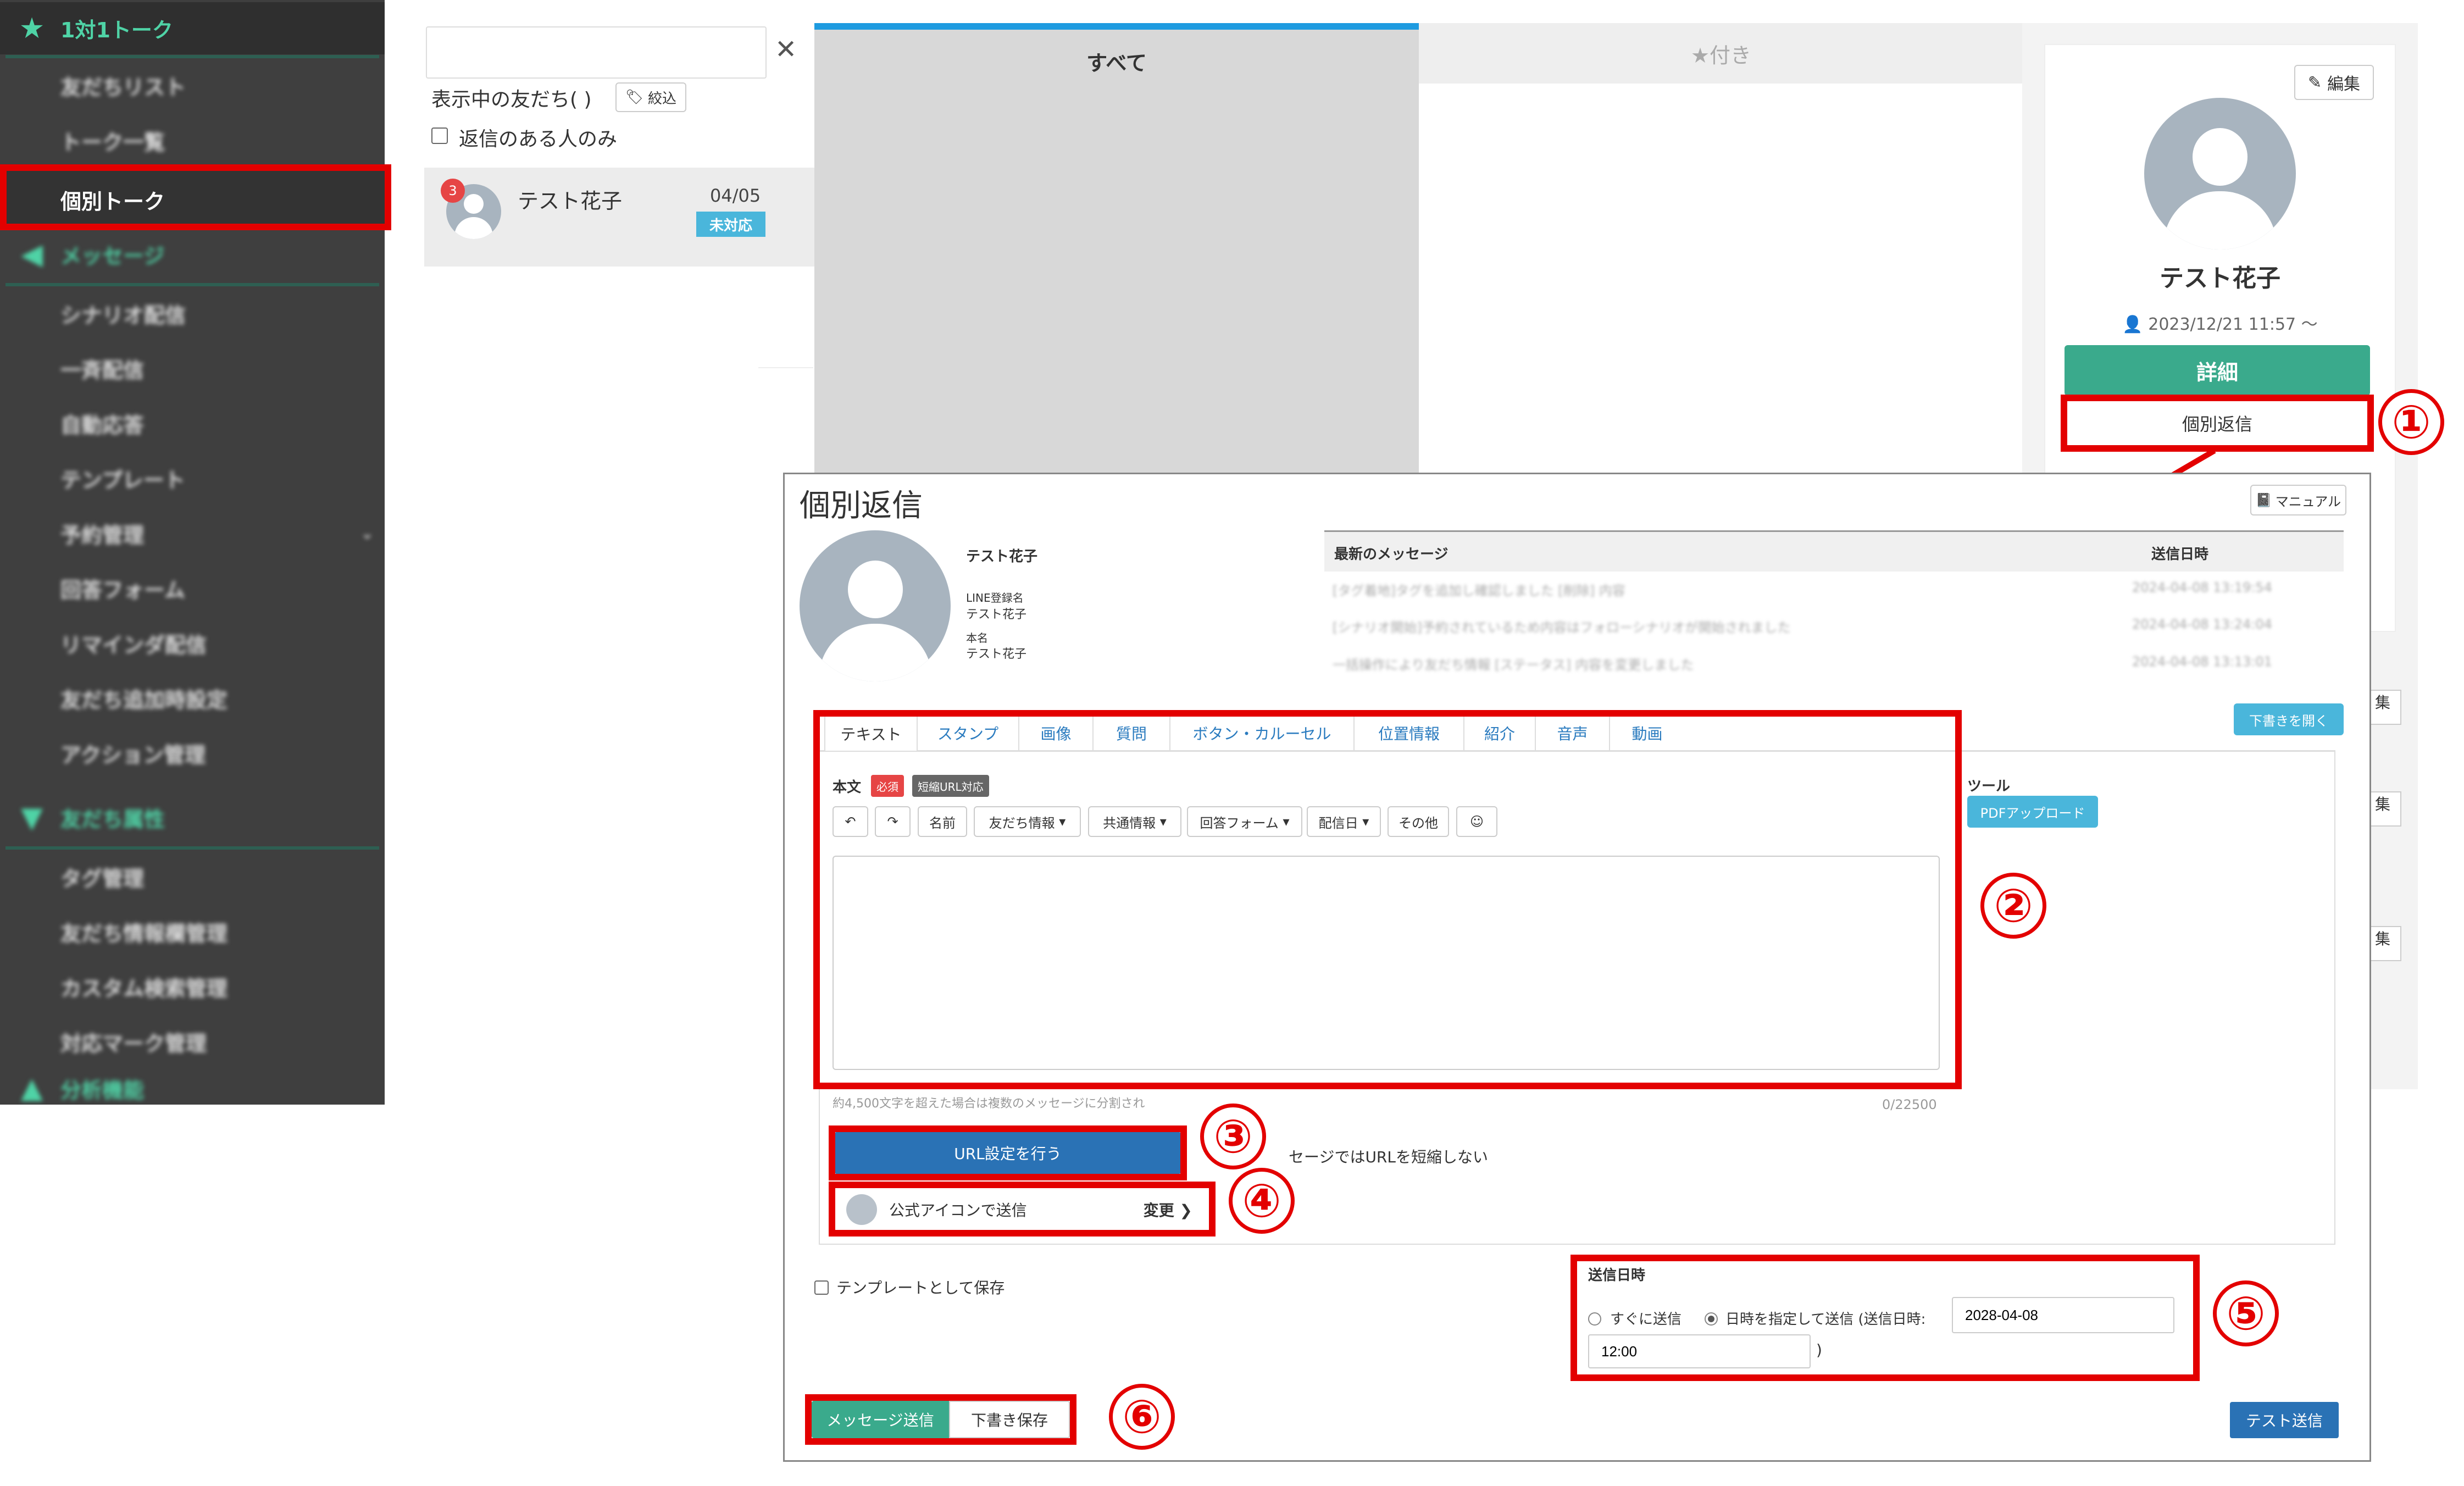 This screenshot has width=2464, height=1486. What do you see at coordinates (511, 100) in the screenshot?
I see `showing-friends-label: 表示中の友だち( )` at bounding box center [511, 100].